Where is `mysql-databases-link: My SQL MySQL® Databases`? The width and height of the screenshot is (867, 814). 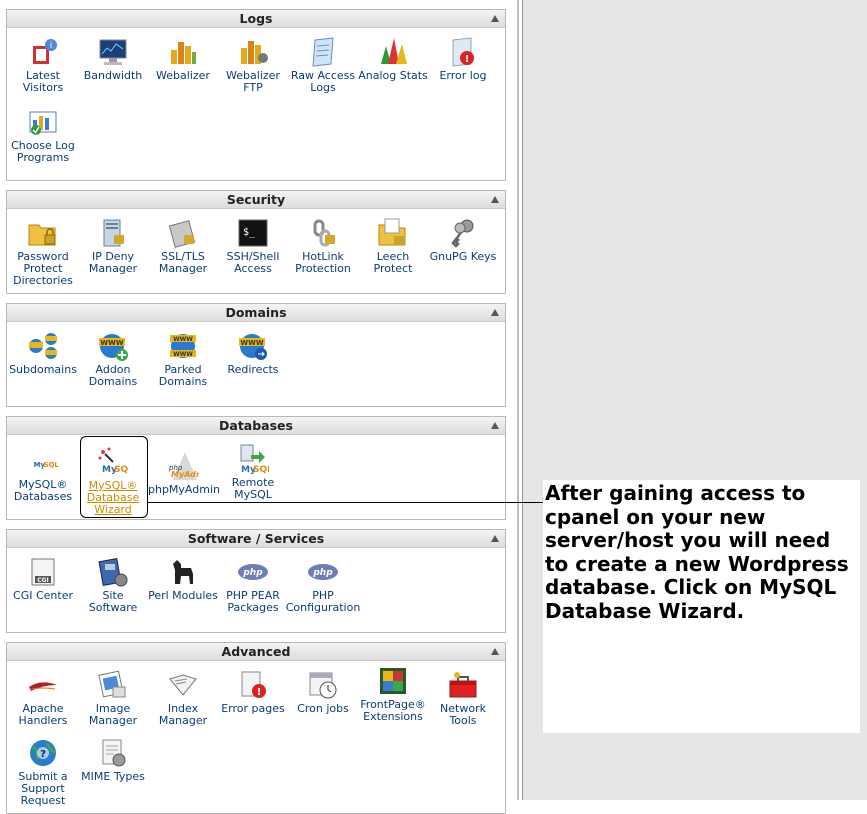 mysql-databases-link: My SQL MySQL® Databases is located at coordinates (43, 480).